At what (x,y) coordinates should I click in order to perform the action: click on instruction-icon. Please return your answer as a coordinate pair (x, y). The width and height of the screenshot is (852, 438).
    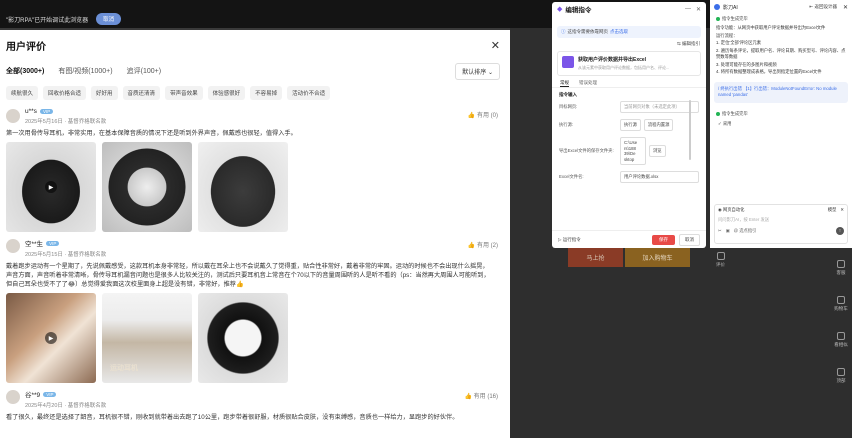
    Looking at the image, I should click on (568, 62).